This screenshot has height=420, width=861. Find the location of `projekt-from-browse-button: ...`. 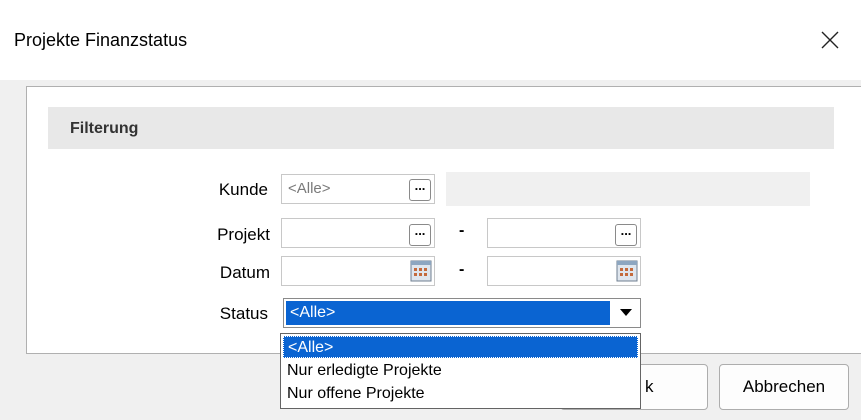

projekt-from-browse-button: ... is located at coordinates (420, 235).